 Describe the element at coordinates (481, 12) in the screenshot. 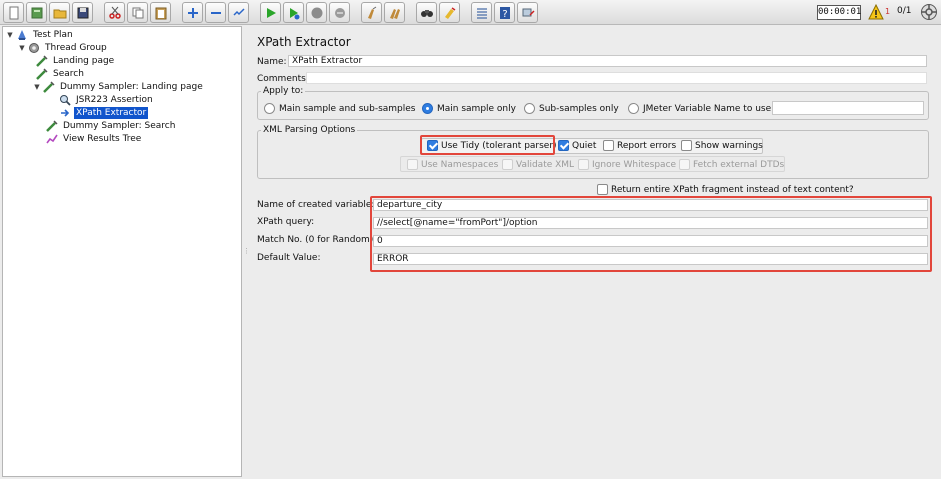

I see `function-helper-icon` at that location.